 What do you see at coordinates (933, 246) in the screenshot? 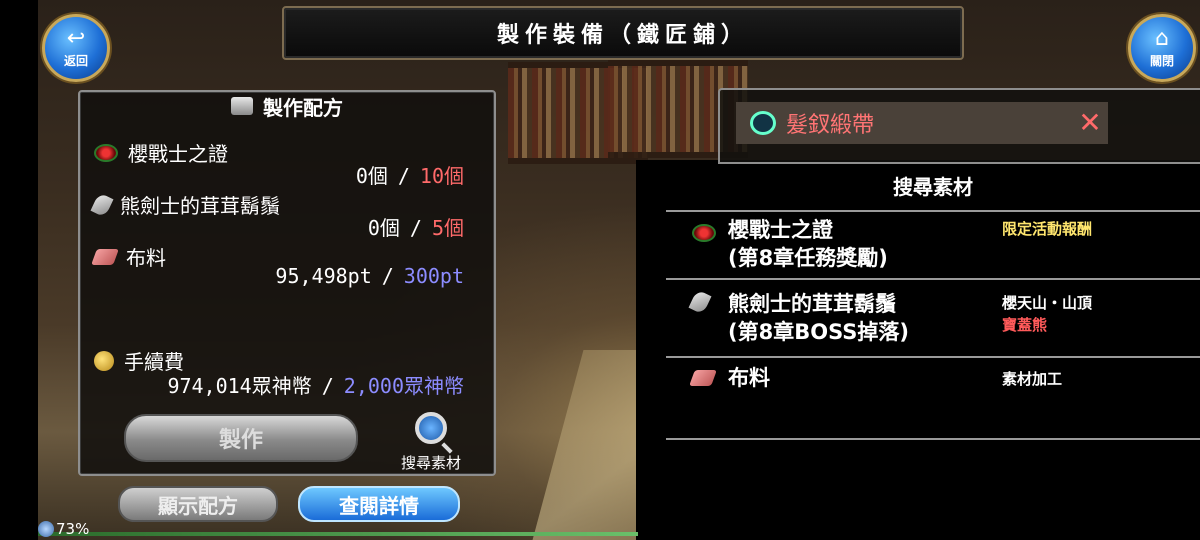
I see `source-row: 櫻戰士之證 (第8章任務獎勵) 限定活動報酬` at bounding box center [933, 246].